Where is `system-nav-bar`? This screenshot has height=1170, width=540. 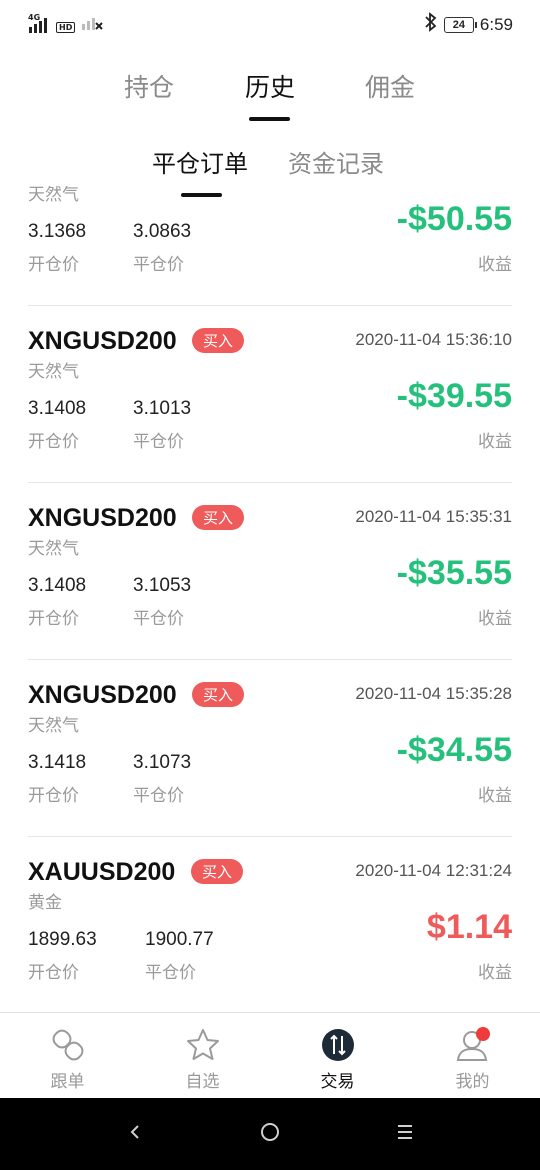 system-nav-bar is located at coordinates (270, 1134).